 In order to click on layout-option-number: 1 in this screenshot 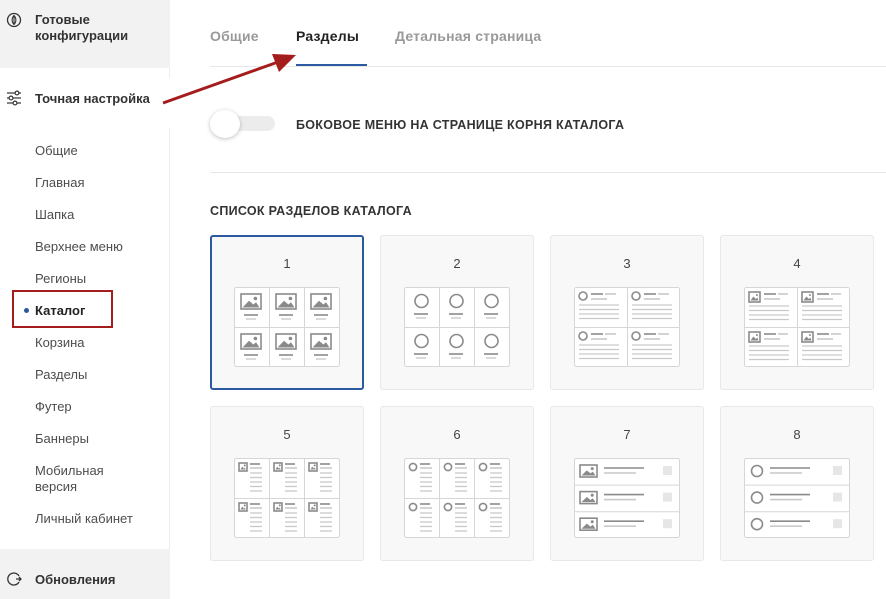, I will do `click(287, 263)`.